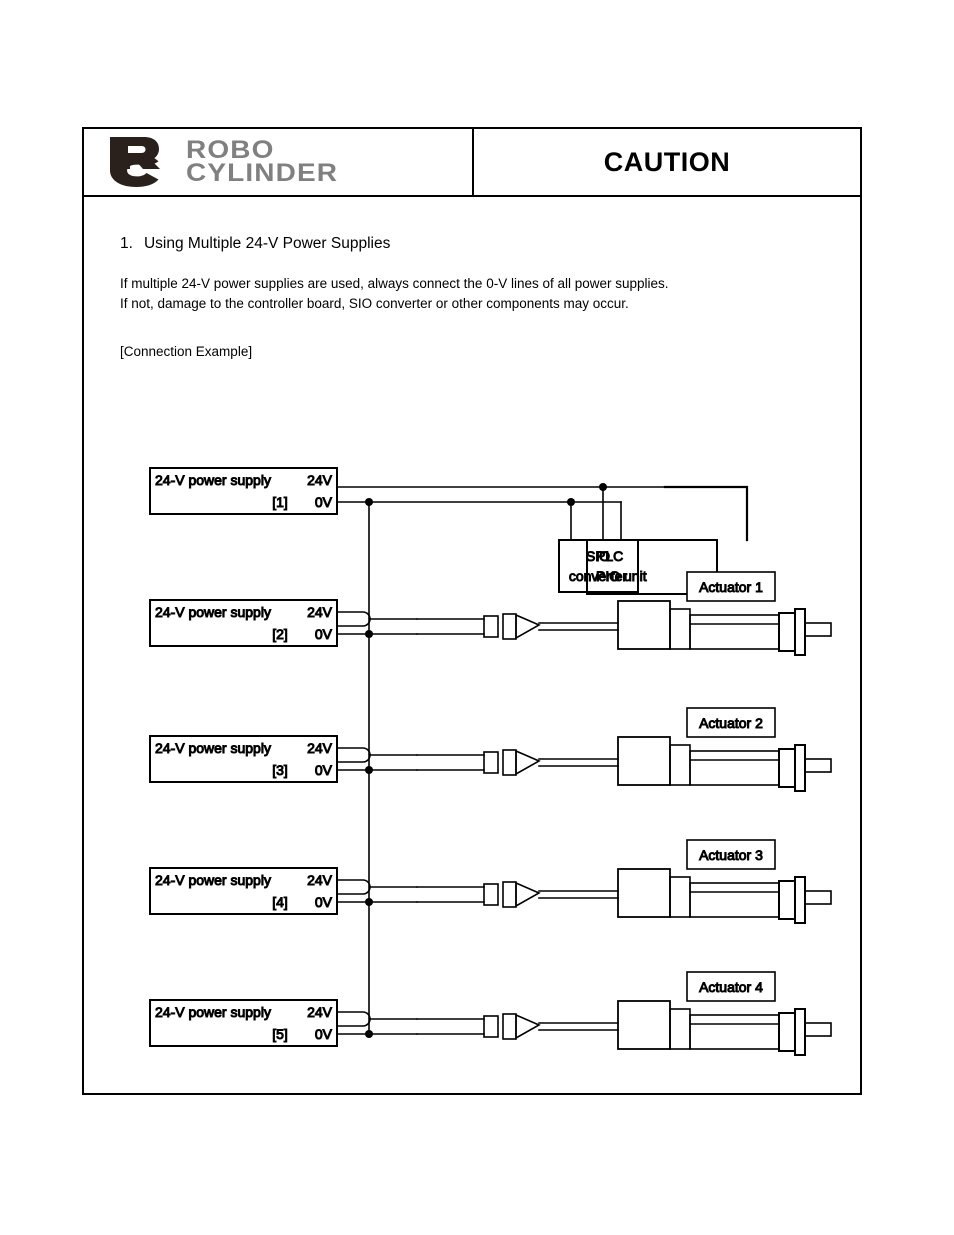 This screenshot has width=954, height=1235. I want to click on actuator-3-label: Actuator 3, so click(731, 855).